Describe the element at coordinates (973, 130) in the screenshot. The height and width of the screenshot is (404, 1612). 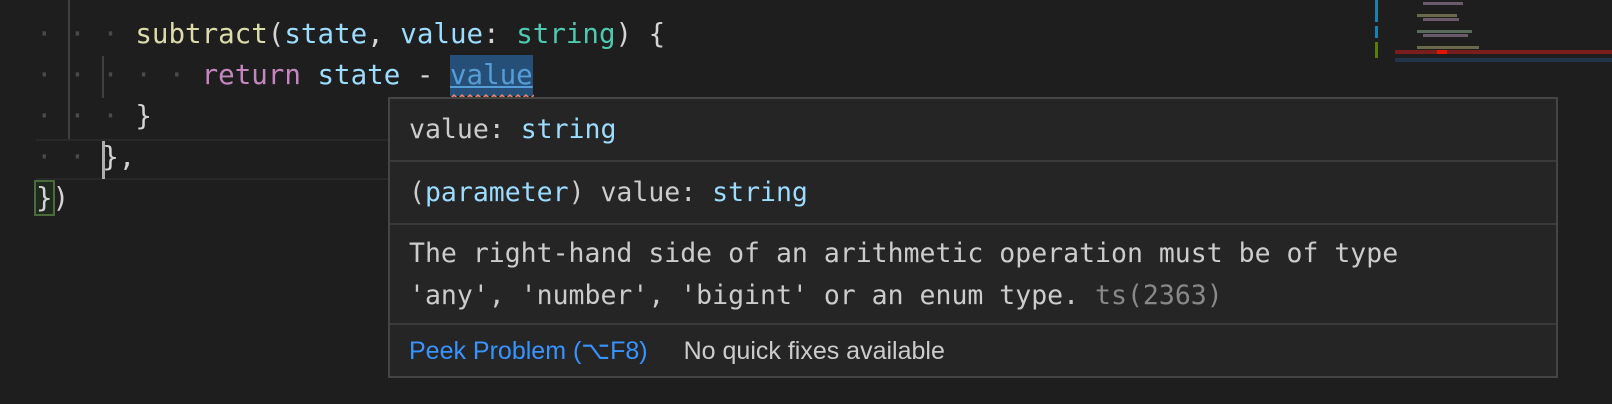
I see `hover-signature: value: string` at that location.